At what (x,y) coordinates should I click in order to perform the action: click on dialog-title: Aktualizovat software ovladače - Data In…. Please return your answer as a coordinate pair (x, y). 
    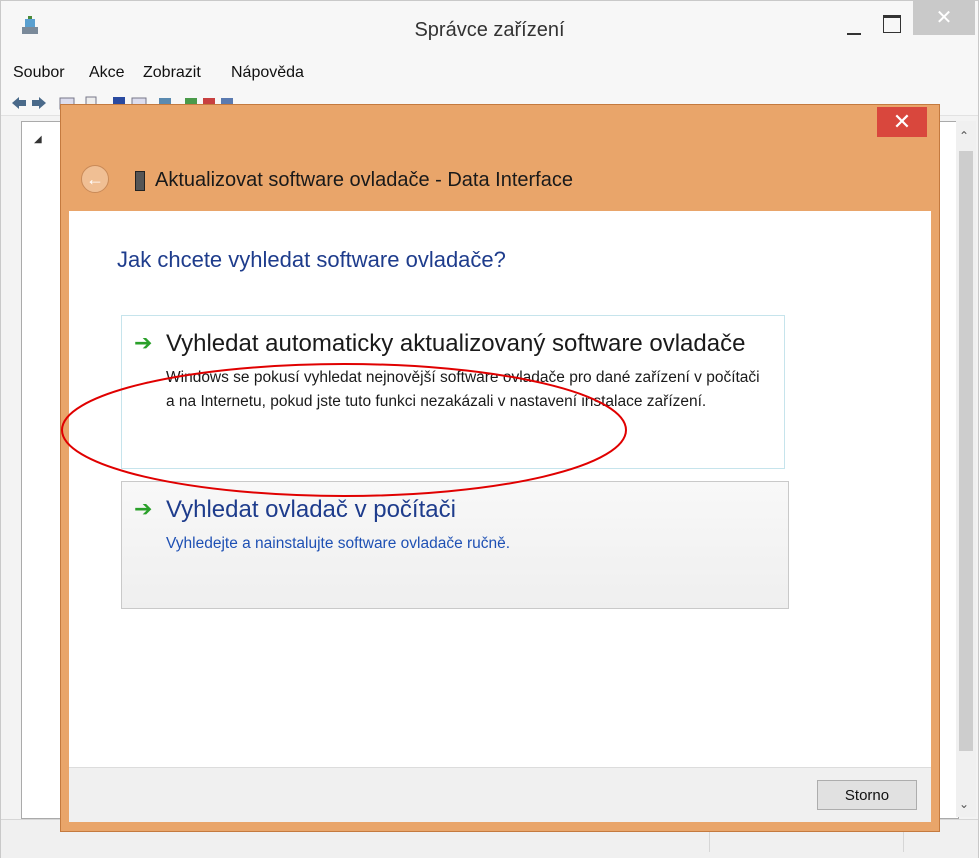
    Looking at the image, I should click on (364, 180).